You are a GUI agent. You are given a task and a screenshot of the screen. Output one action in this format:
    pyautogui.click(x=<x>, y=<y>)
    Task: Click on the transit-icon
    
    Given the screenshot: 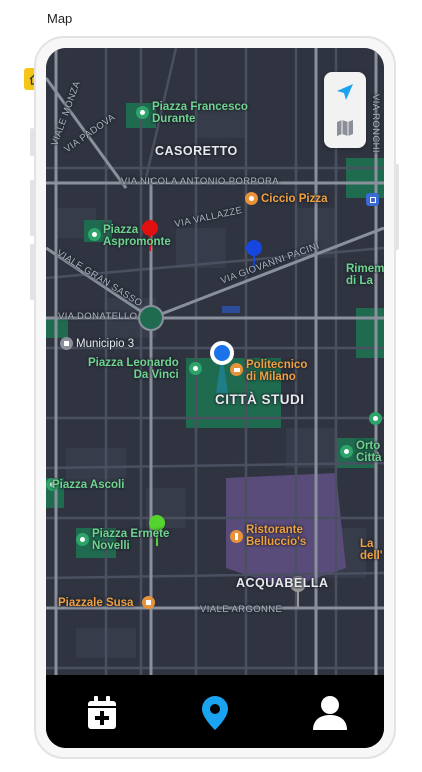 What is the action you would take?
    pyautogui.click(x=372, y=199)
    